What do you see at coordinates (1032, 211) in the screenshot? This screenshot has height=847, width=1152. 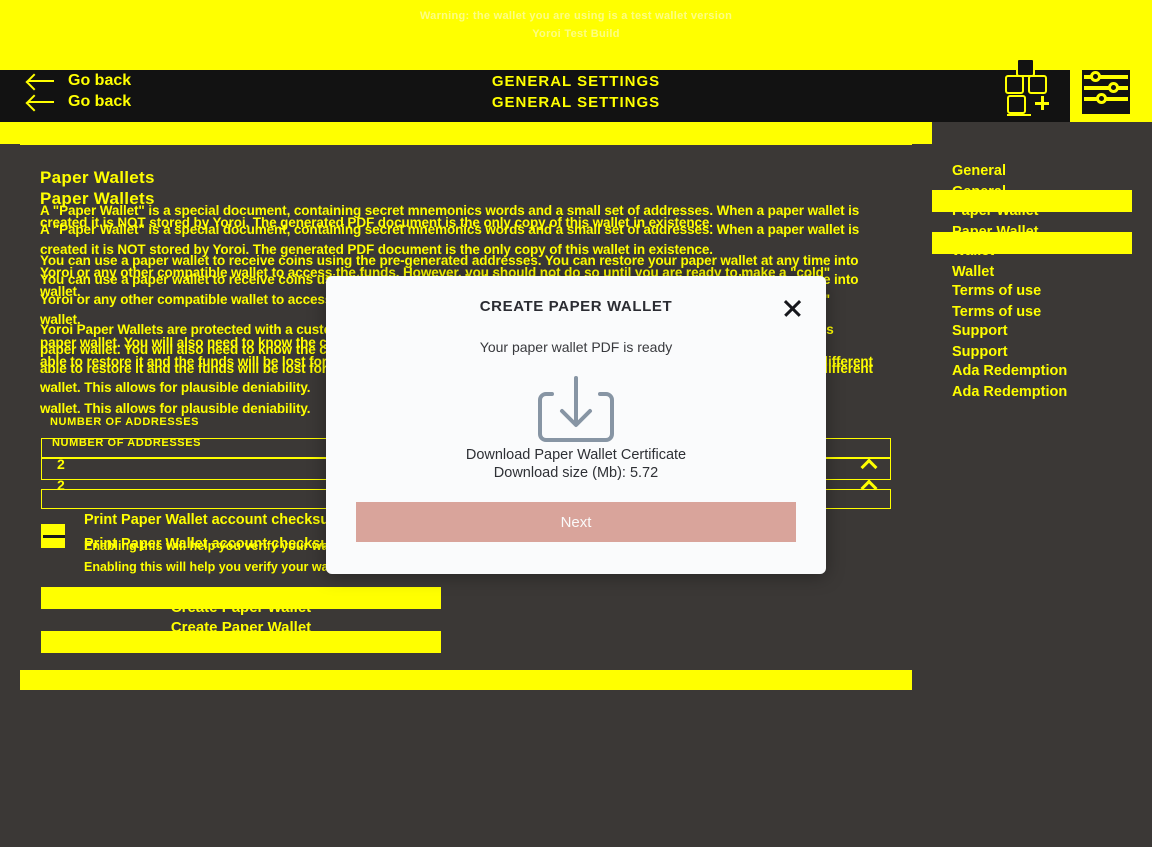 I see `sidebar-item-paper-wallet: Paper Wallet` at bounding box center [1032, 211].